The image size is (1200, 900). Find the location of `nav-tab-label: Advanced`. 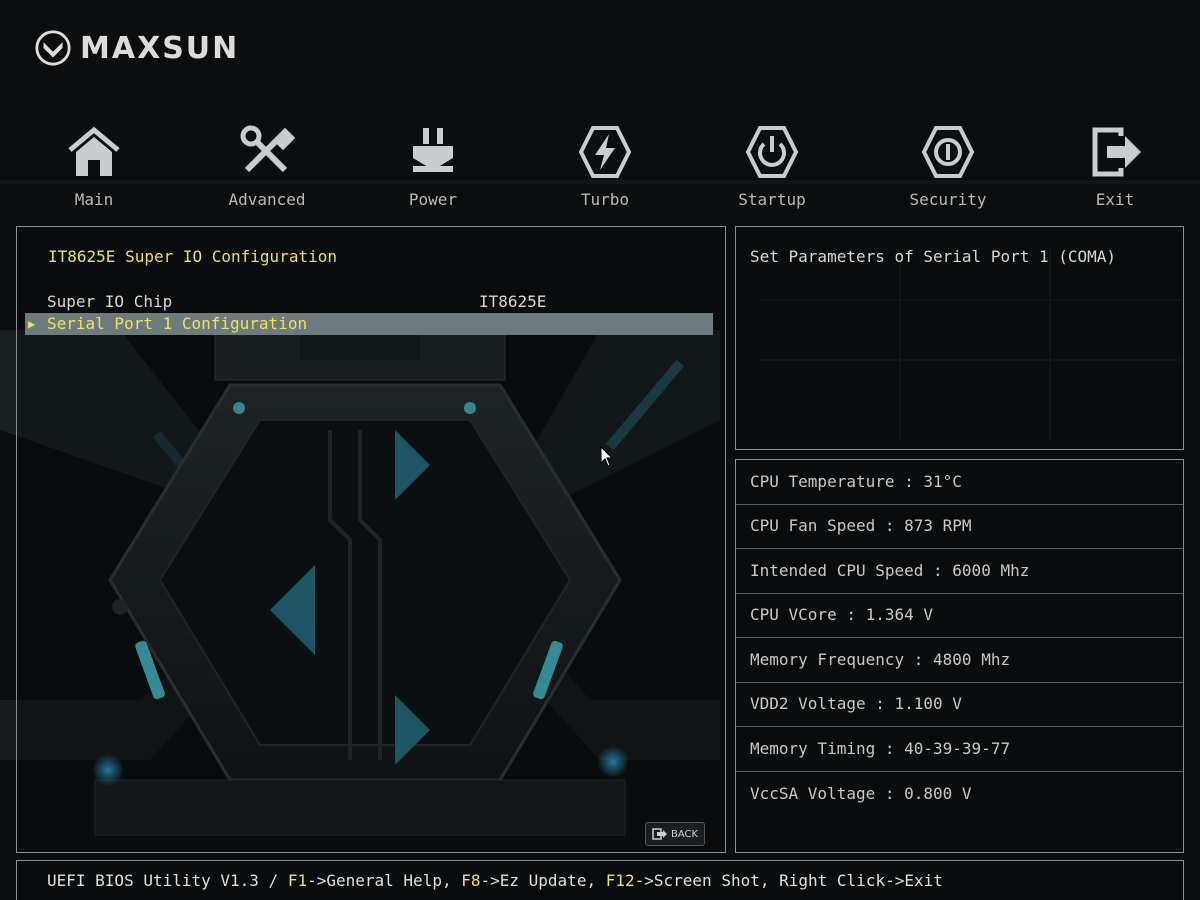

nav-tab-label: Advanced is located at coordinates (267, 199).